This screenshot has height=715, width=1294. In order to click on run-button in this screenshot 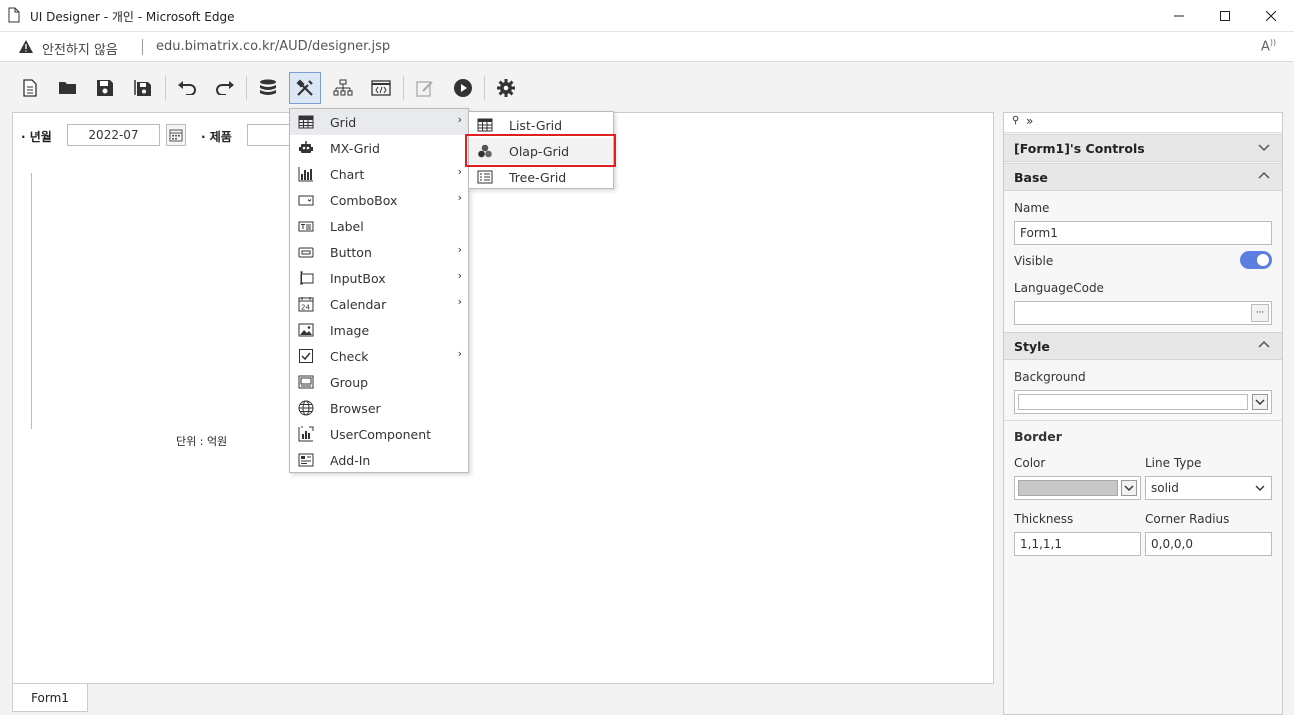, I will do `click(463, 88)`.